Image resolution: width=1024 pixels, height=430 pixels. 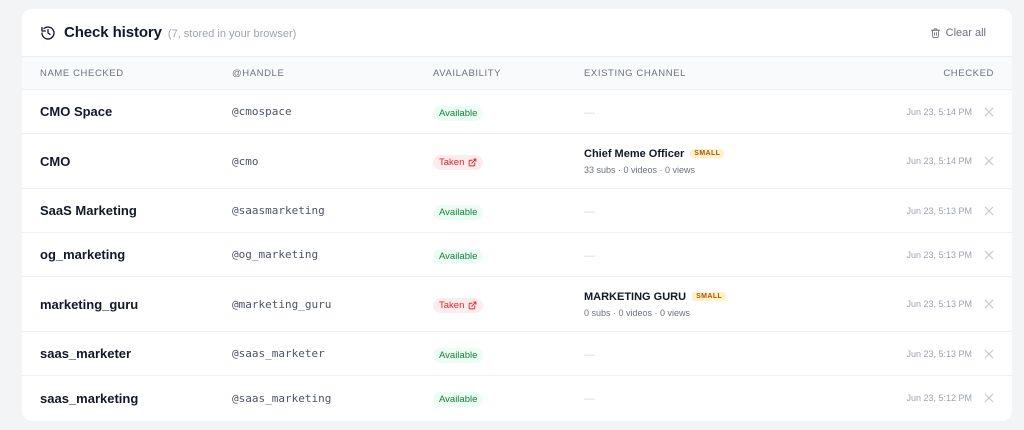 What do you see at coordinates (86, 353) in the screenshot?
I see `name-checked: saas_marketer` at bounding box center [86, 353].